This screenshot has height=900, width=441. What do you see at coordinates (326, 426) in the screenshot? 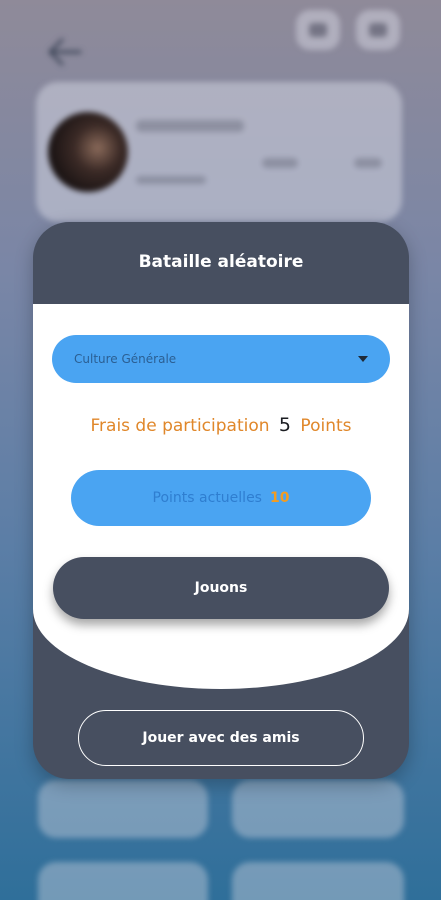
I see `fee-unit: Points` at bounding box center [326, 426].